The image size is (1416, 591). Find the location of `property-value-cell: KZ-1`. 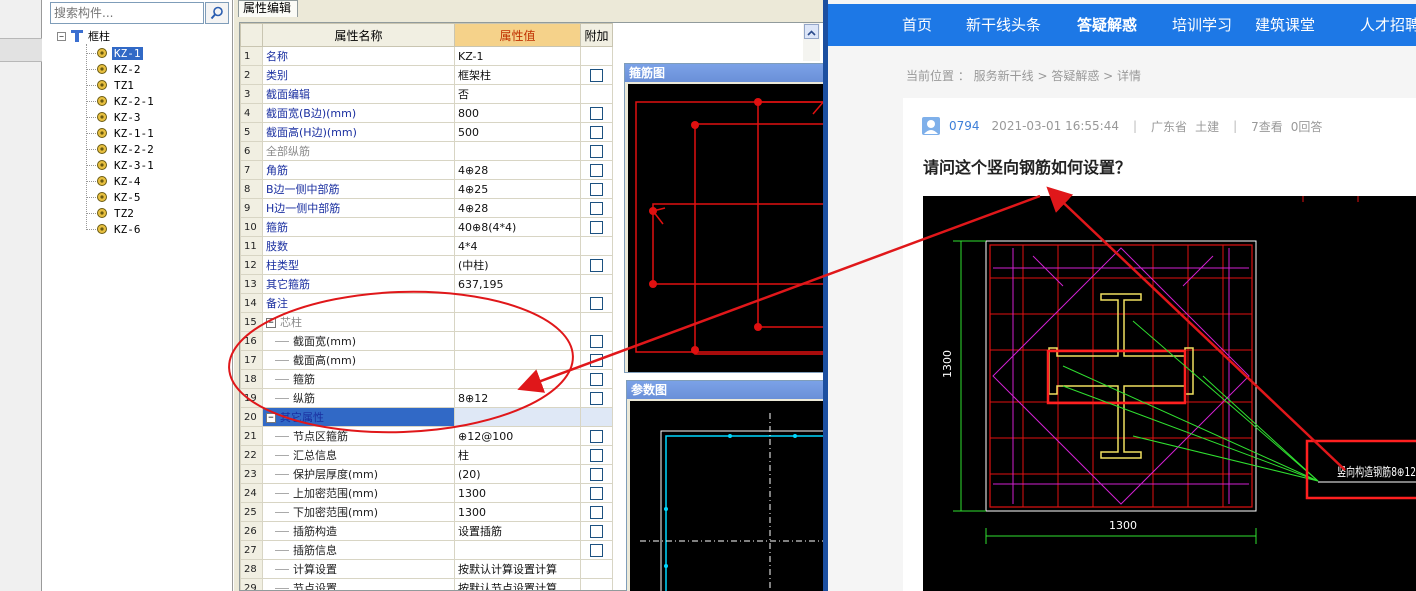

property-value-cell: KZ-1 is located at coordinates (517, 56).